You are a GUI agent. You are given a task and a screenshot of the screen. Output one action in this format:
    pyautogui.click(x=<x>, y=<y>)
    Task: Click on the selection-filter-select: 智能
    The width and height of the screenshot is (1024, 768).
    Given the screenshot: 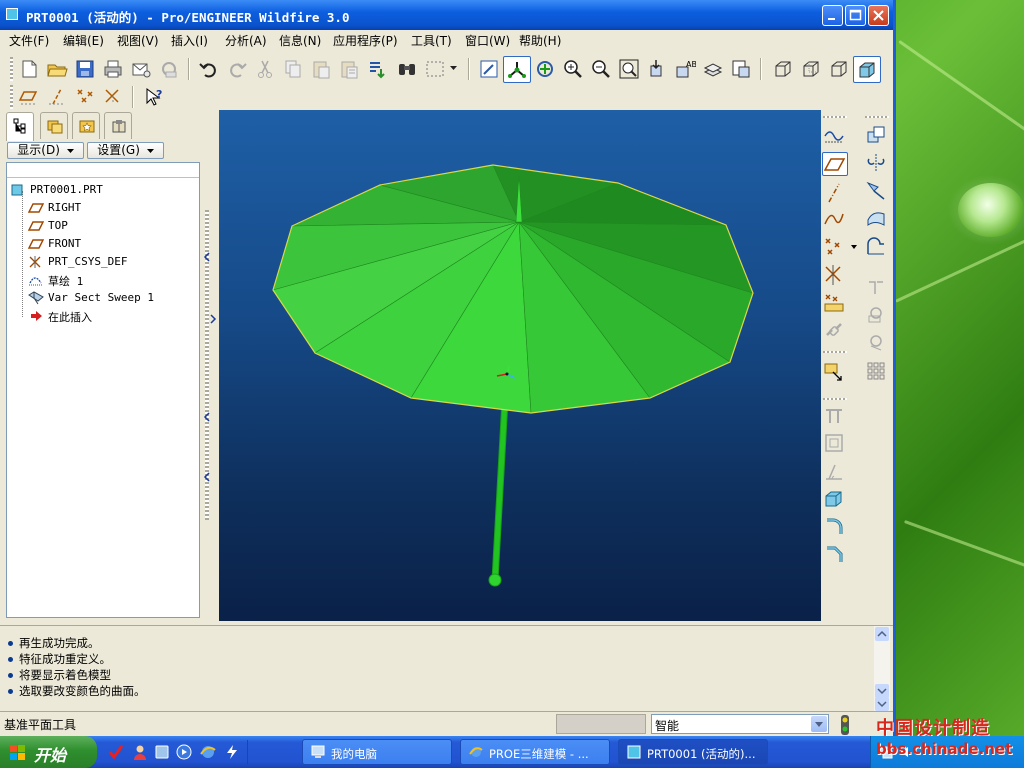 What is the action you would take?
    pyautogui.click(x=740, y=724)
    